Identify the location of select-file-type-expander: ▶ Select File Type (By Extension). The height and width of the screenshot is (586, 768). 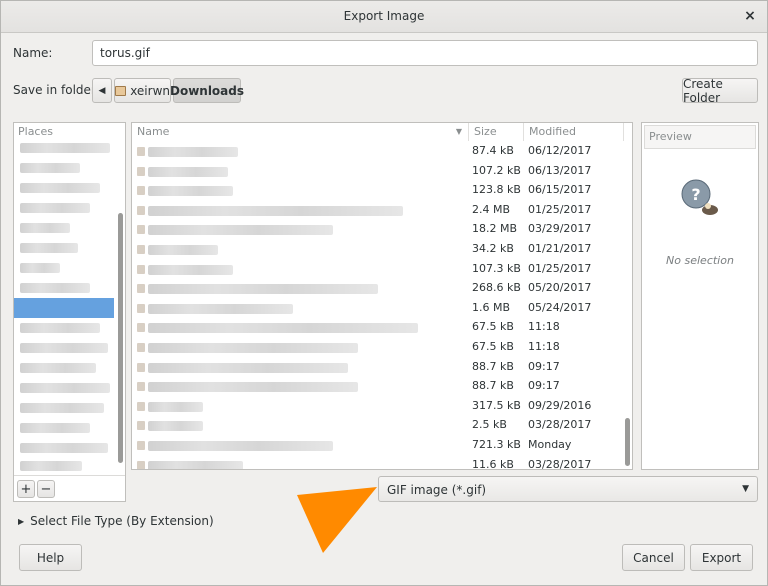
(116, 521).